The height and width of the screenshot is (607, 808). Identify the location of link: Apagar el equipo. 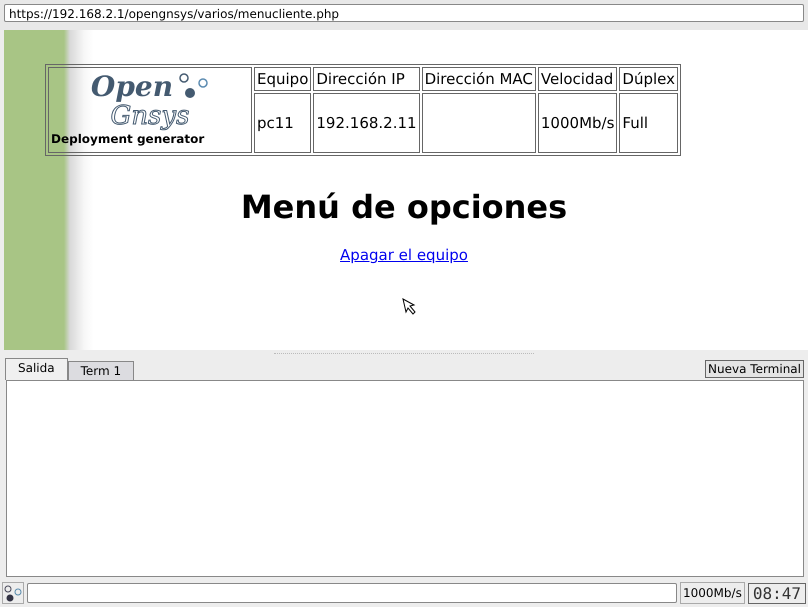
(404, 255).